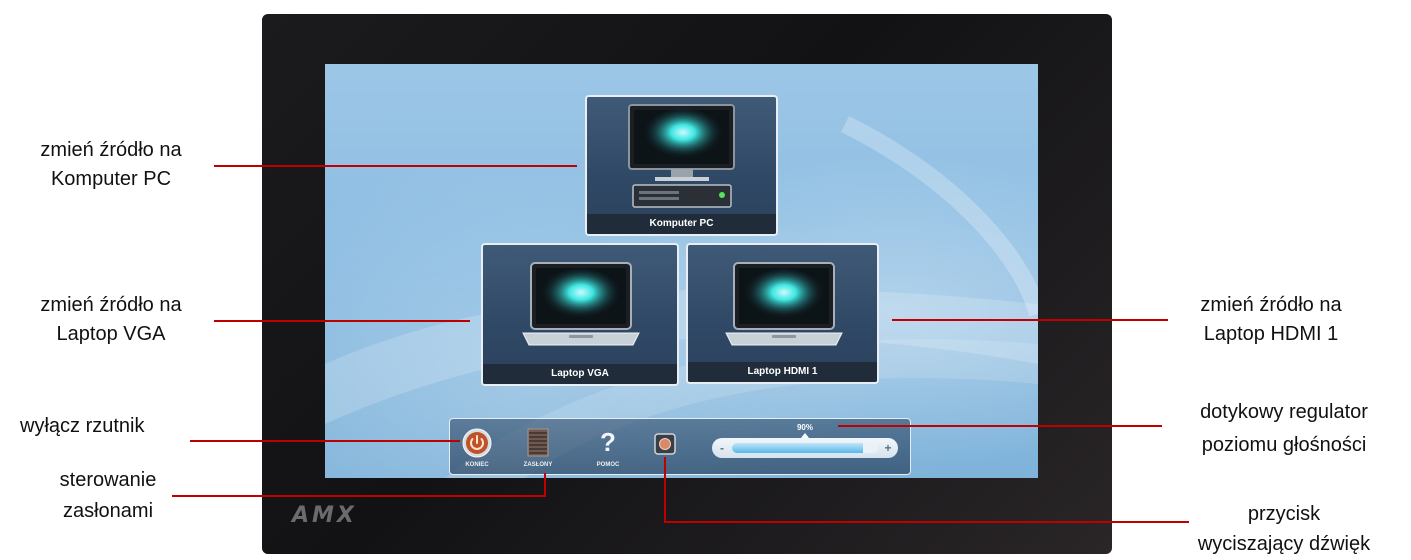 The width and height of the screenshot is (1411, 560). I want to click on desktop-computer-icon, so click(681, 156).